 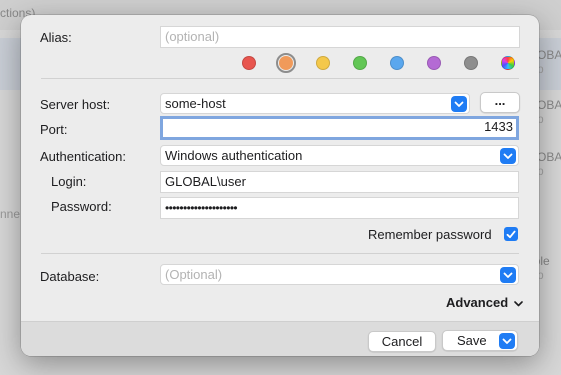 I want to click on authentication-popup: Windows authentication, so click(x=339, y=155).